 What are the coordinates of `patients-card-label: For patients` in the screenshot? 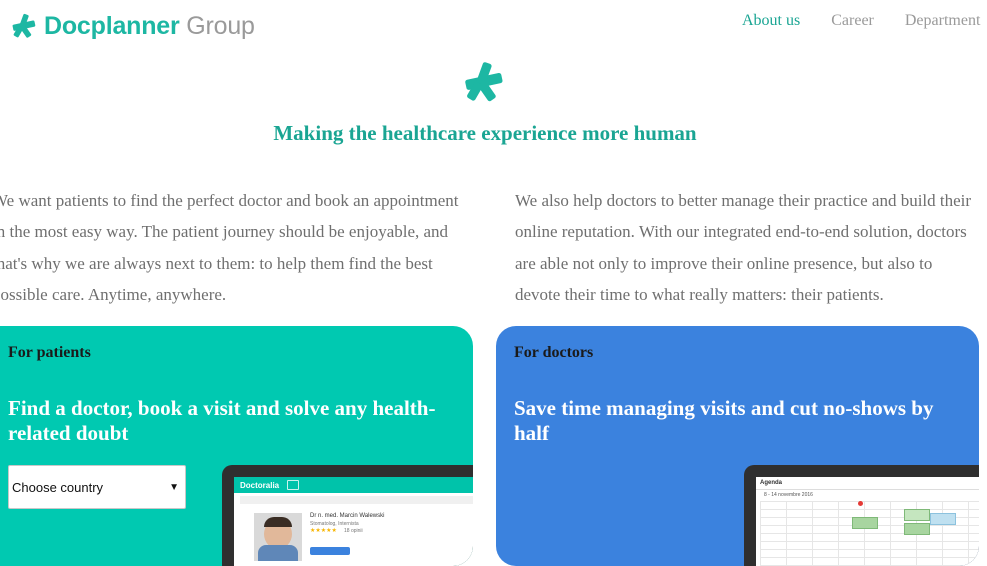 It's located at (49, 352).